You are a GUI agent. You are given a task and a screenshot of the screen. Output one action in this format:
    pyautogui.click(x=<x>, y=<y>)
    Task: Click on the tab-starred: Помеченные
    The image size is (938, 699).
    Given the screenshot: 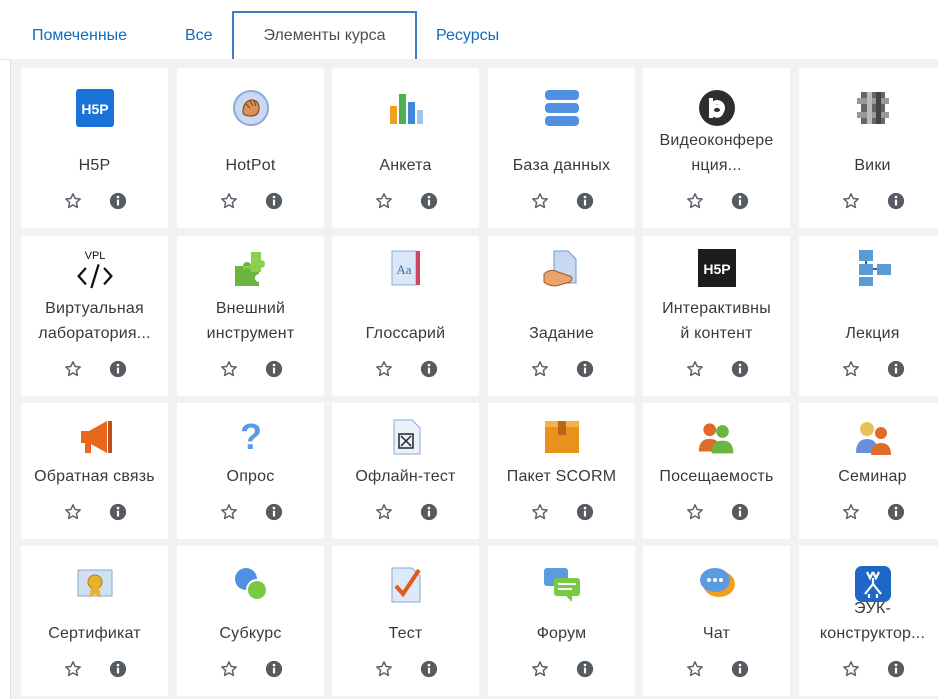 What is the action you would take?
    pyautogui.click(x=79, y=36)
    